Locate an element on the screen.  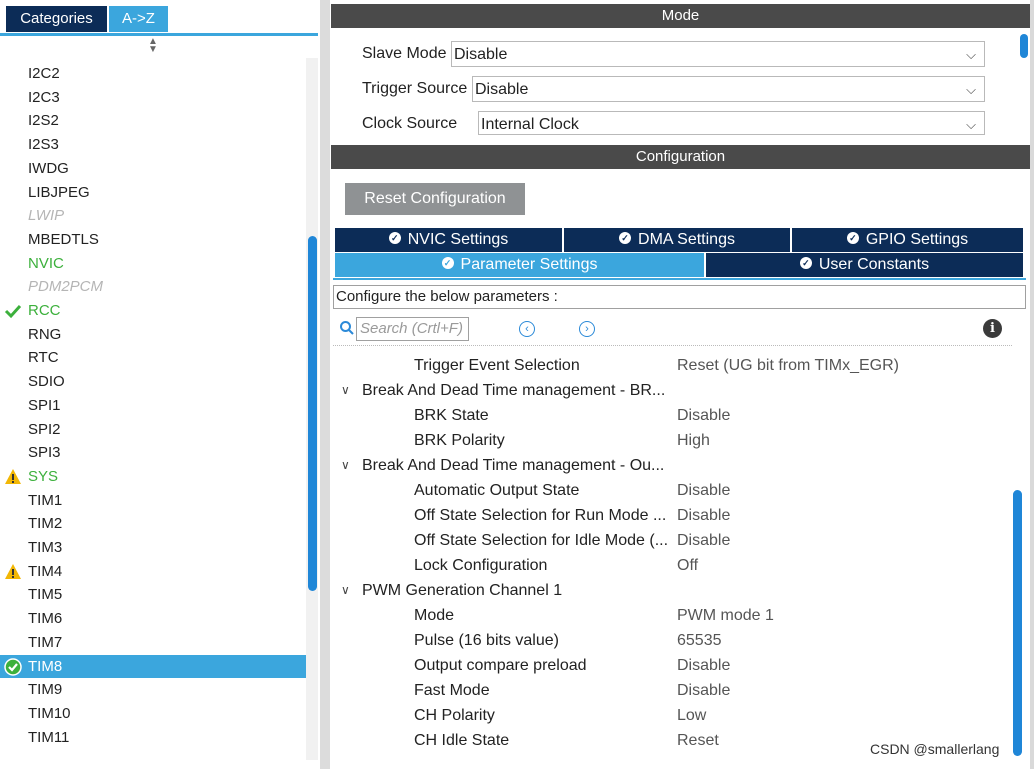
parameter-row: Pulse (16 bits value) 65535 is located at coordinates (672, 640).